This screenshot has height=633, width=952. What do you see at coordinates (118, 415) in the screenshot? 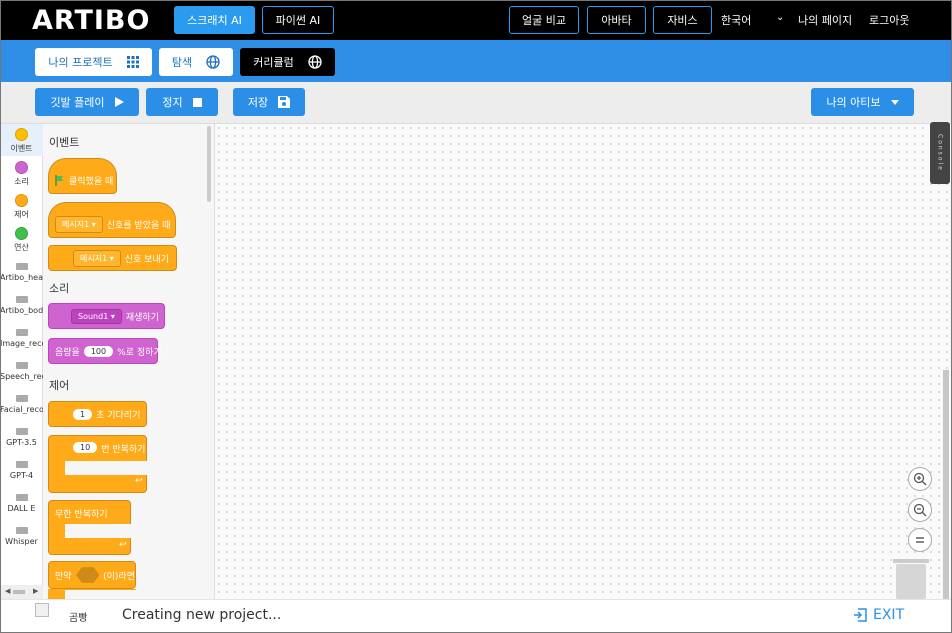
I see `block-label: 초 기다리기` at bounding box center [118, 415].